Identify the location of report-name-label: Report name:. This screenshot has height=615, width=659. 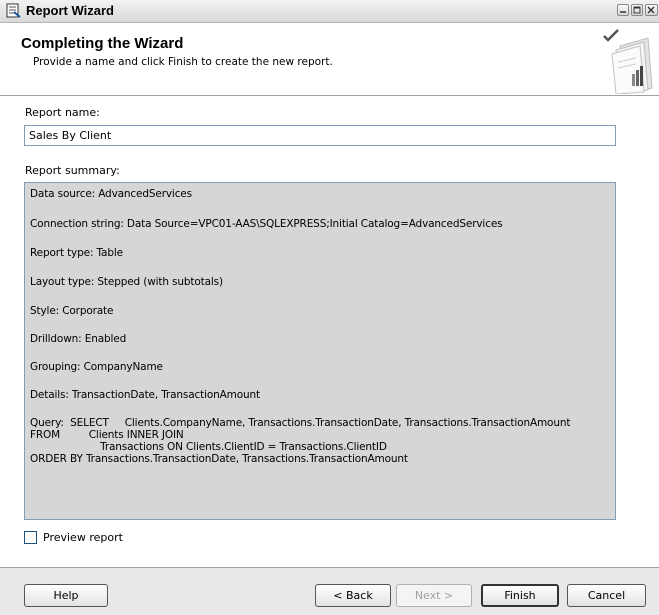
(62, 112).